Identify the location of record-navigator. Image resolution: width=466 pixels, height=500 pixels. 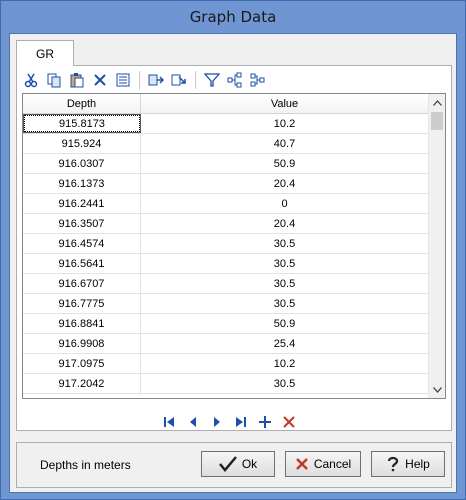
(240, 422).